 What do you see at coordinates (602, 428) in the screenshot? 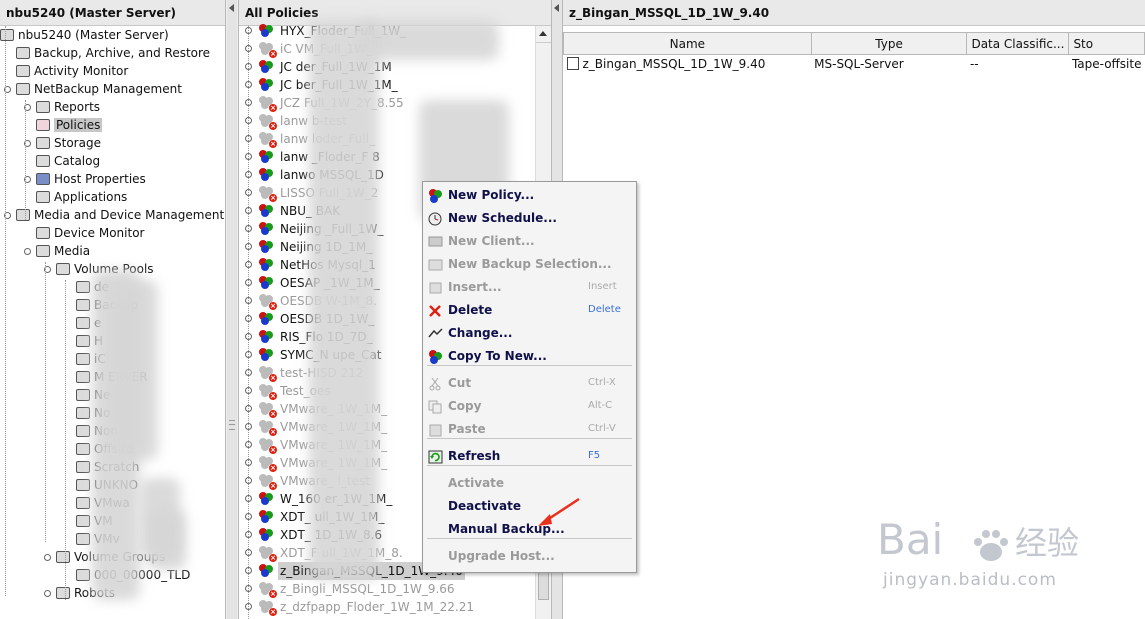
I see `menu-item-shortcut: Ctrl-V` at bounding box center [602, 428].